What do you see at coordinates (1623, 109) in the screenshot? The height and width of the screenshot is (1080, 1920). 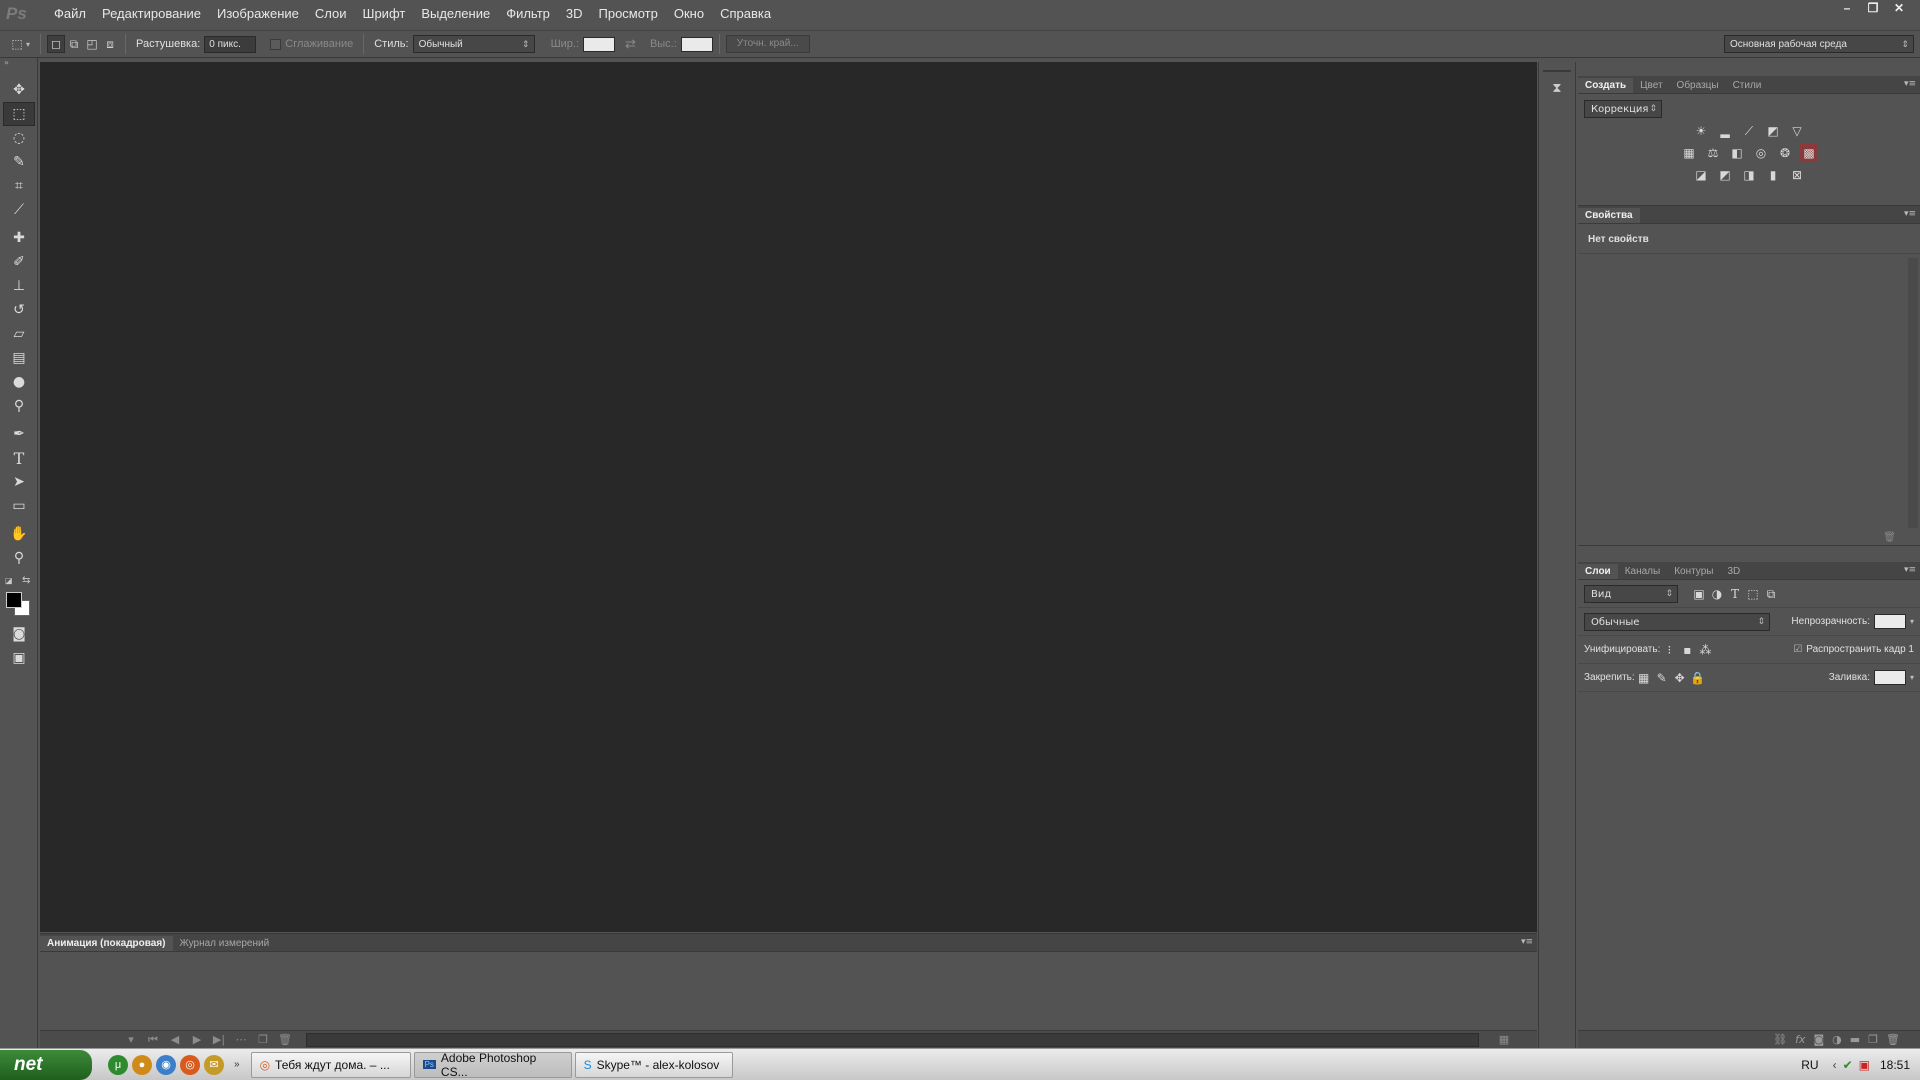 I see `adjustments-preset-select: Коррекция` at bounding box center [1623, 109].